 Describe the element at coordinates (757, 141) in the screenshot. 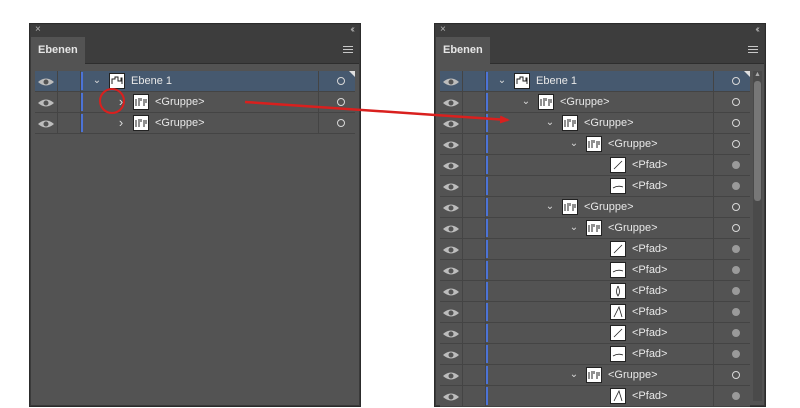

I see `scrollbar-thumb` at that location.